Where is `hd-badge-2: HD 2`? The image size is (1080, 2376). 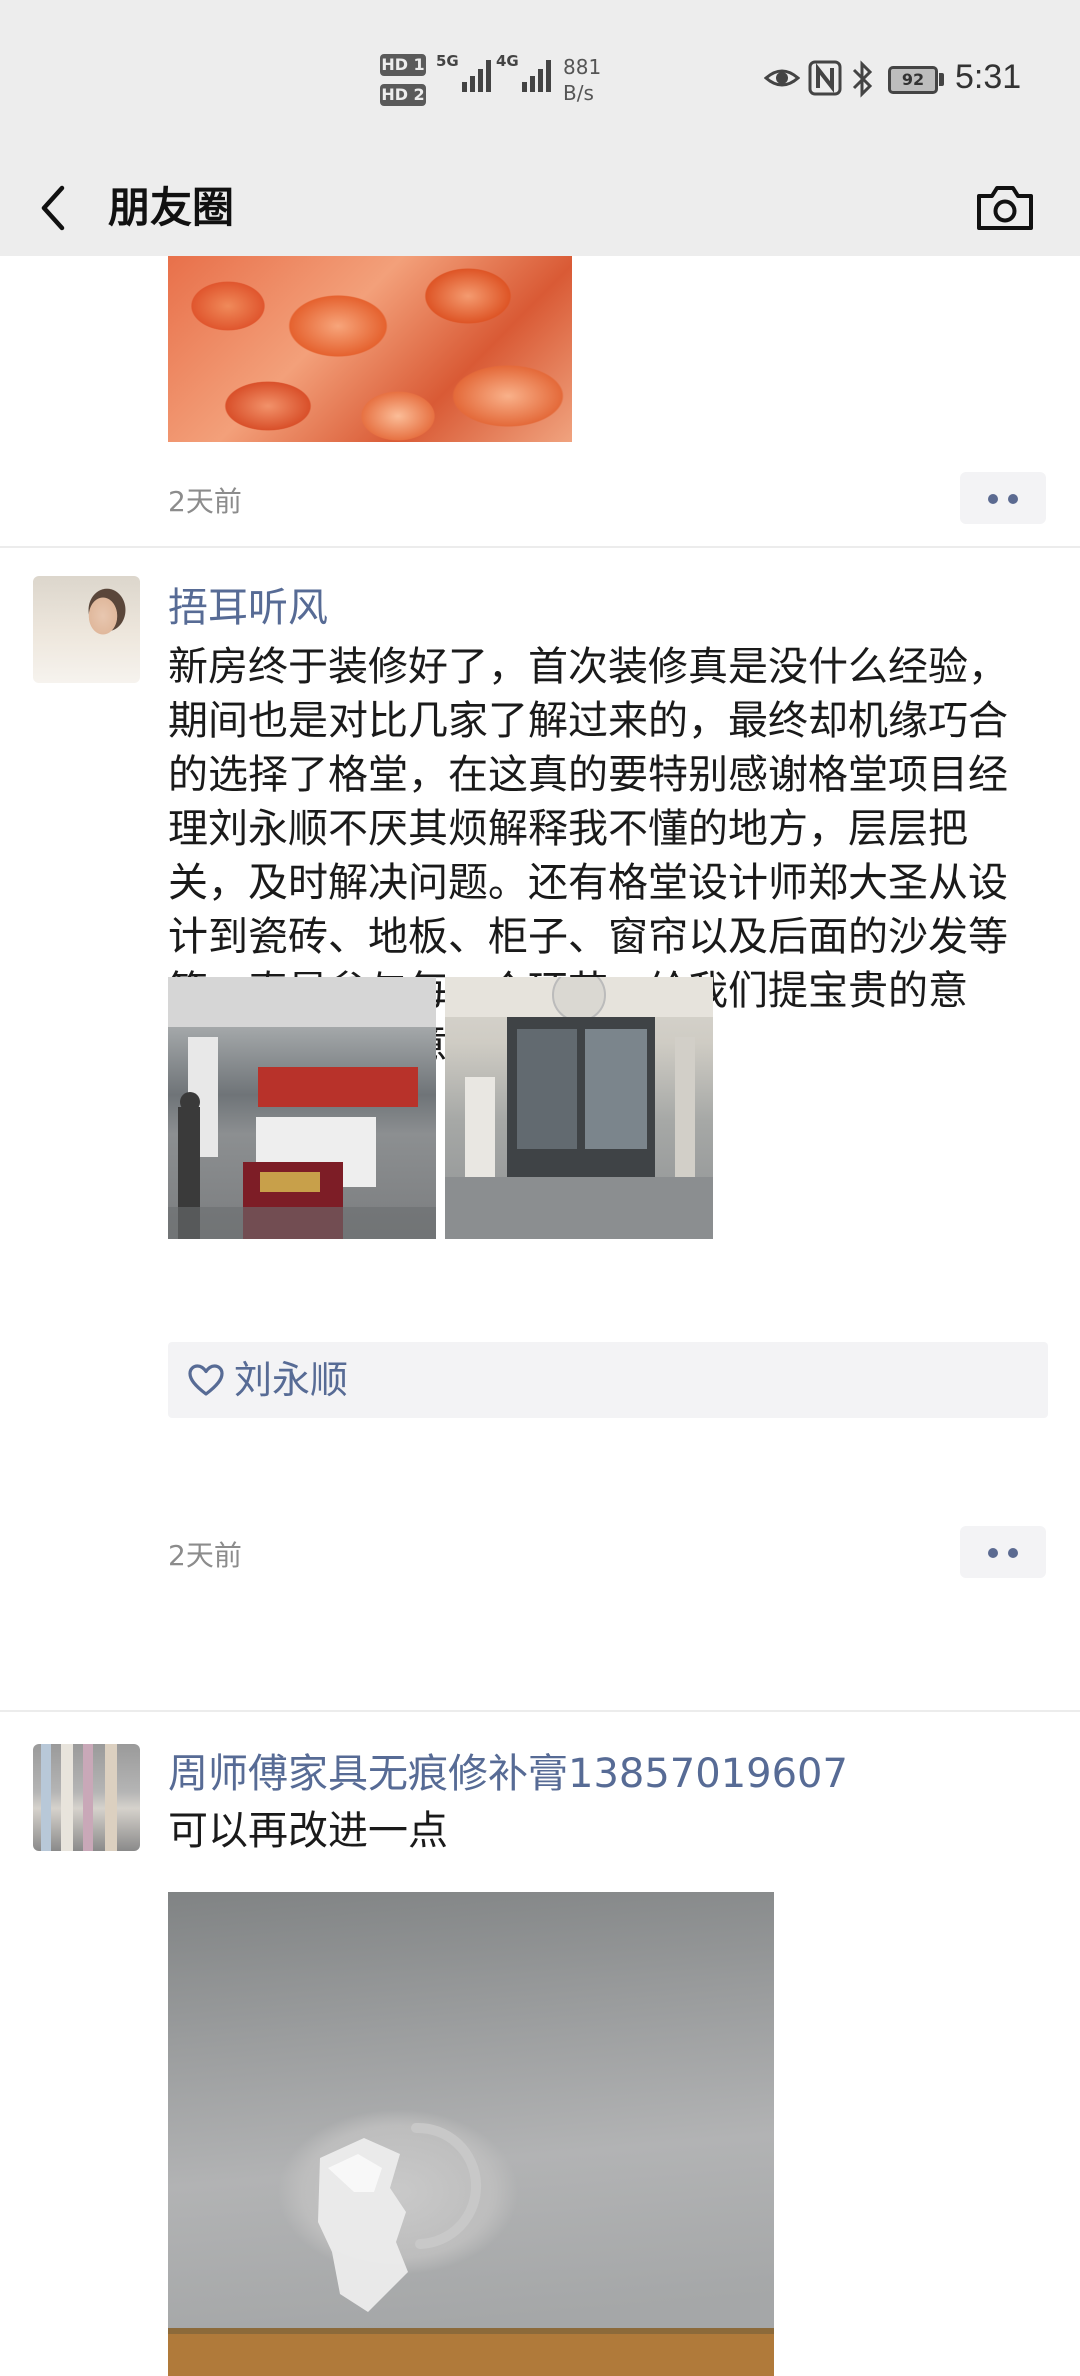
hd-badge-2: HD 2 is located at coordinates (403, 95).